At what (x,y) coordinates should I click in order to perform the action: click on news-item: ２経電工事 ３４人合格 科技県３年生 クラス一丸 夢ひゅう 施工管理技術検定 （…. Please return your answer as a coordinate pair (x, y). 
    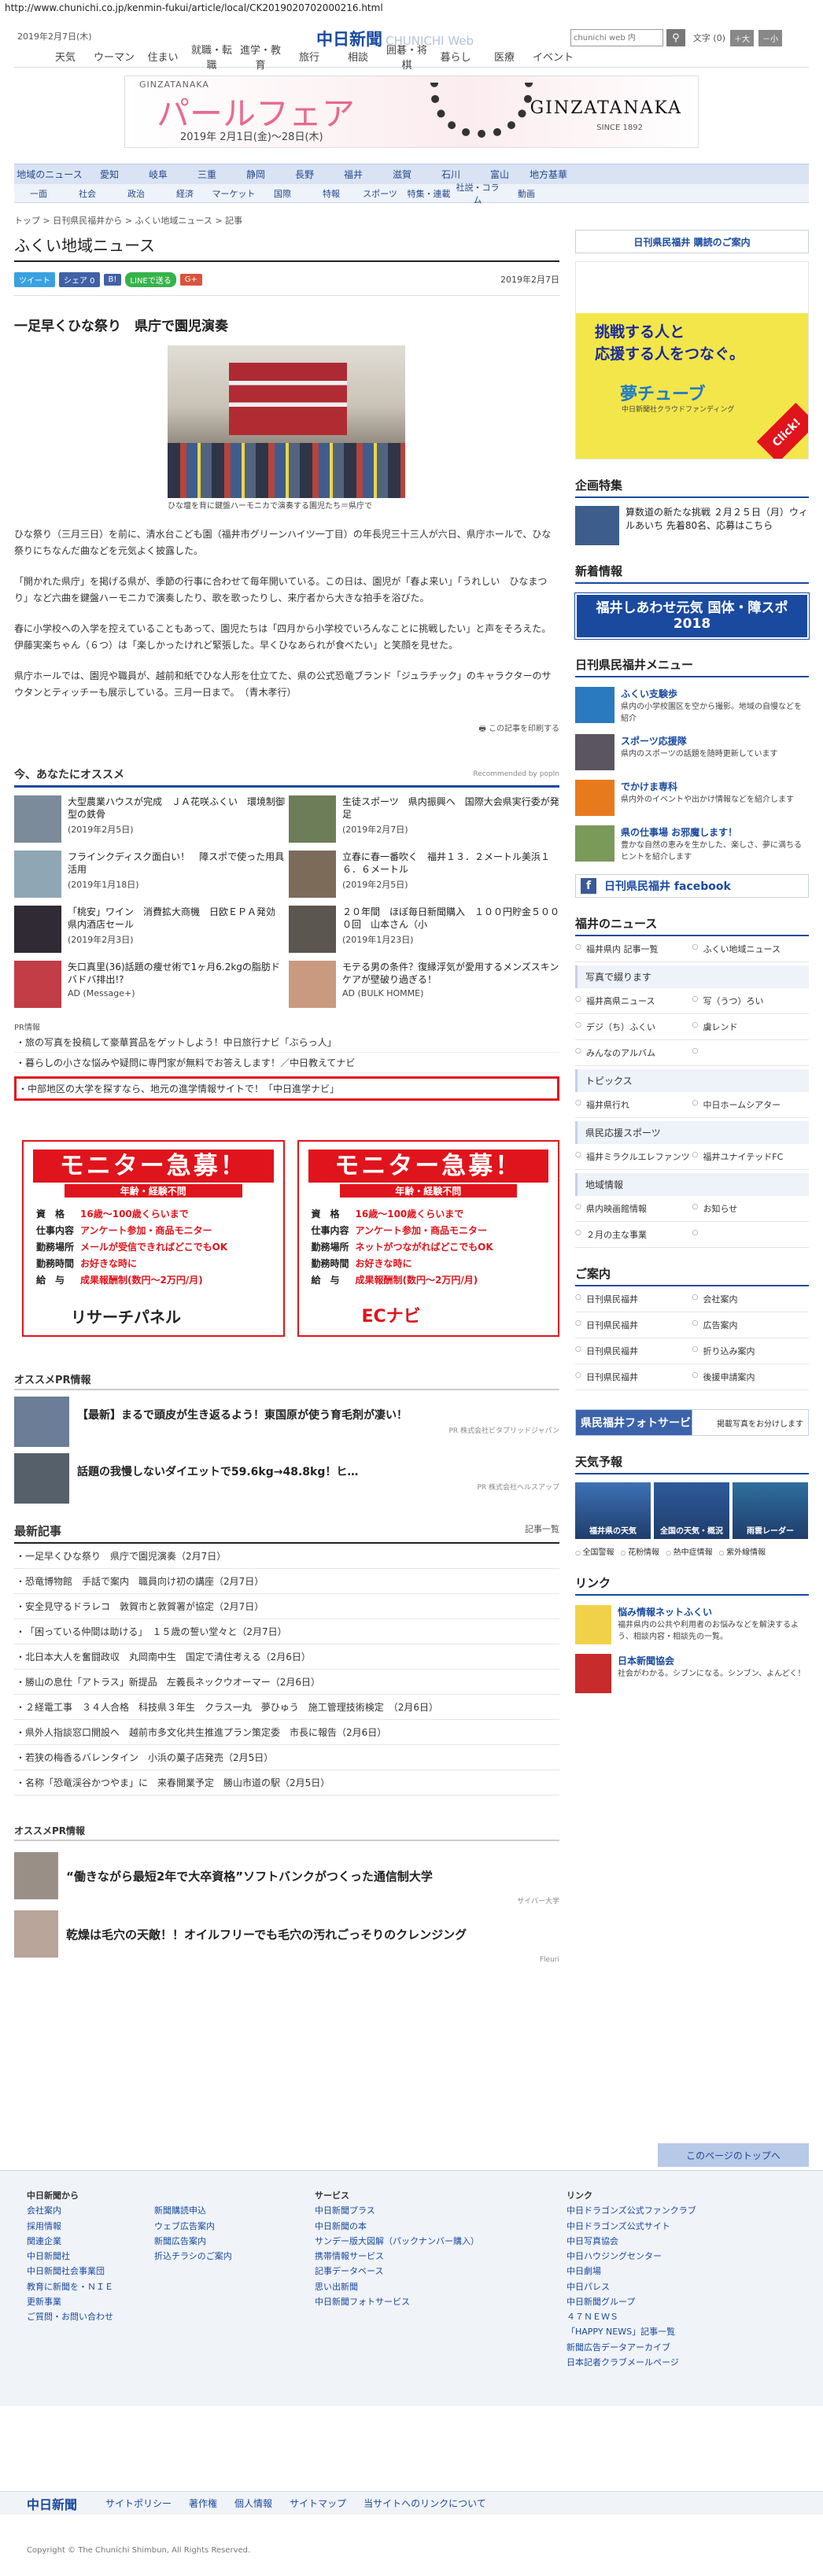
    Looking at the image, I should click on (286, 1708).